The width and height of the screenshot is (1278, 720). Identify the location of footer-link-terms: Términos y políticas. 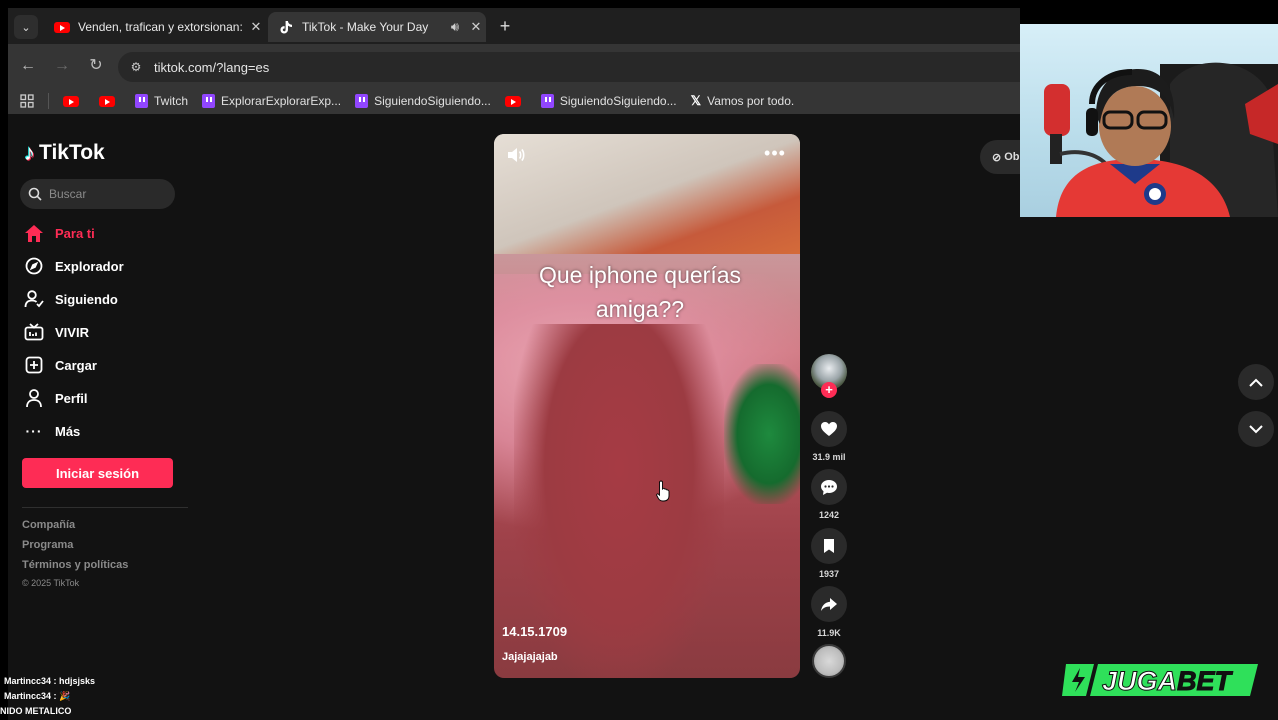
(75, 565).